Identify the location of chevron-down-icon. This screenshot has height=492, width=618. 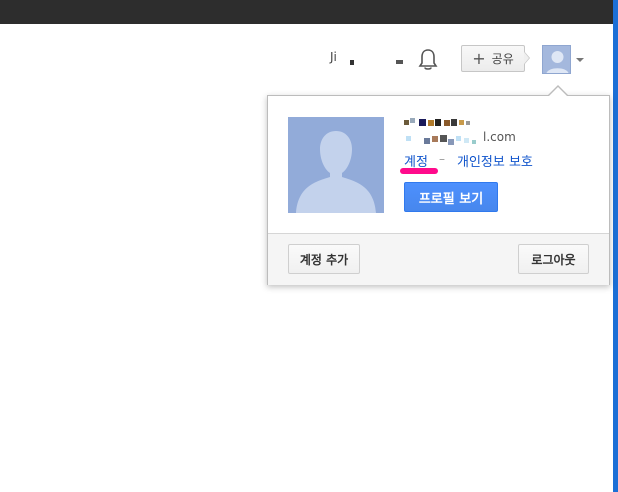
(580, 60).